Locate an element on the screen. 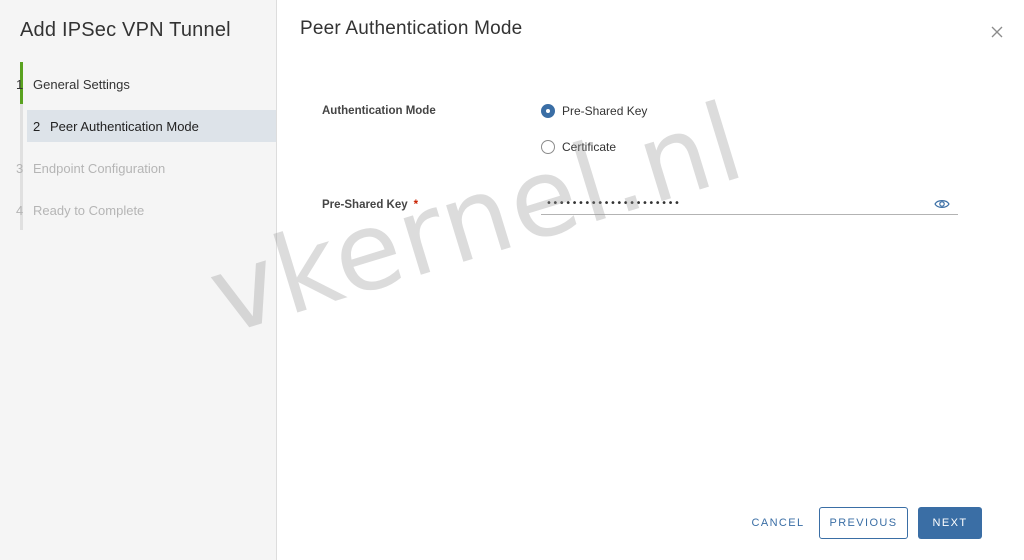  radio-label: Certificate is located at coordinates (589, 147).